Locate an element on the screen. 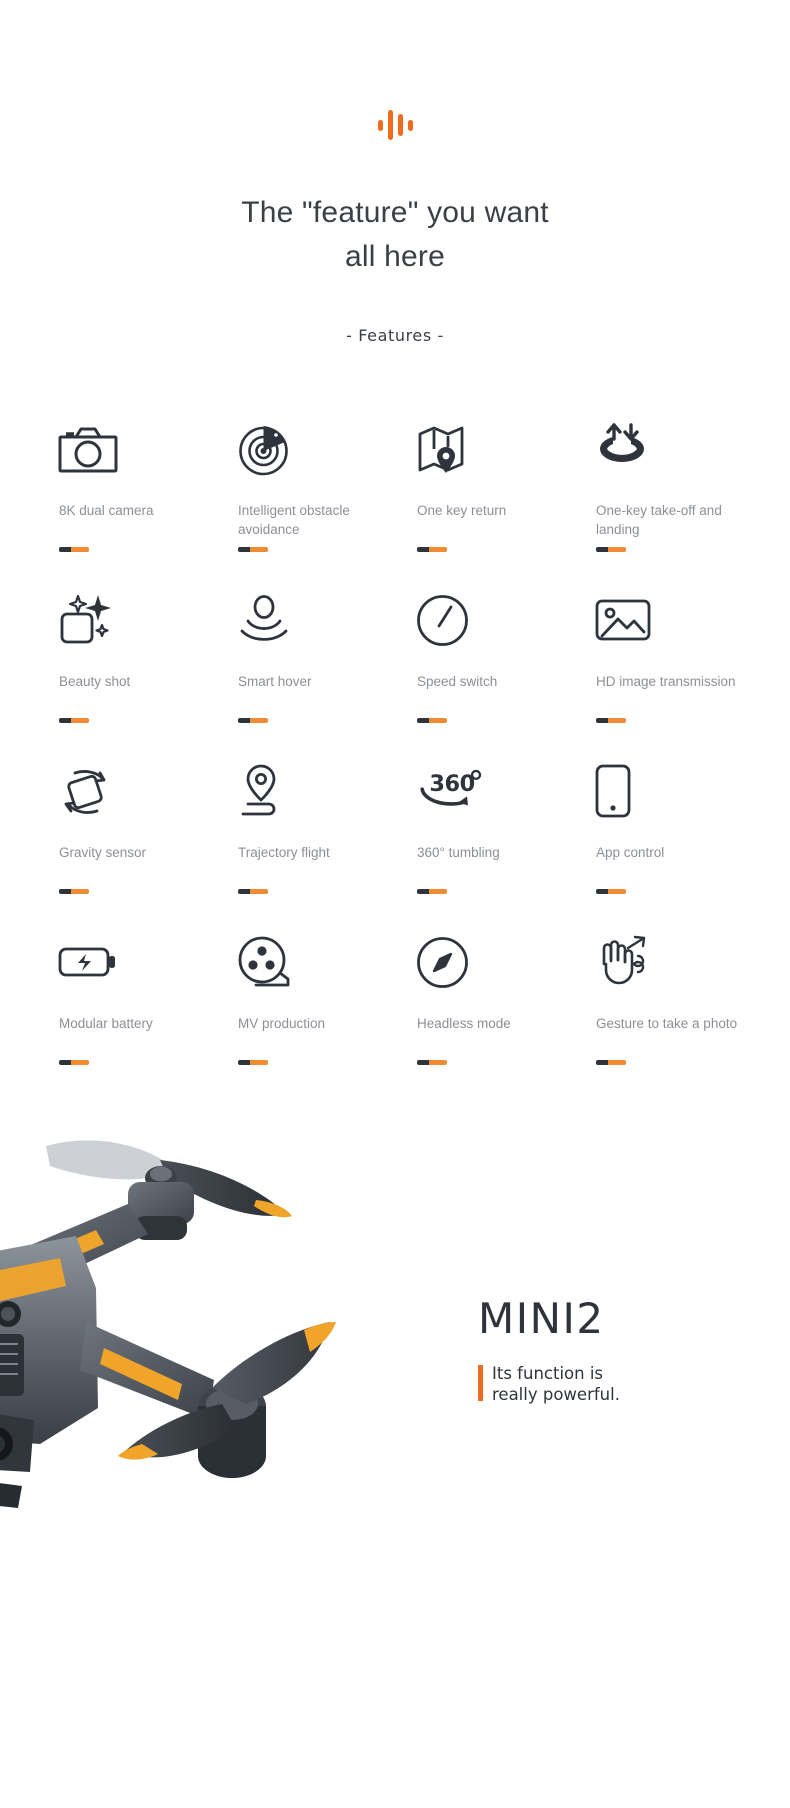 The image size is (790, 1808). headline-line-2: all here is located at coordinates (395, 256).